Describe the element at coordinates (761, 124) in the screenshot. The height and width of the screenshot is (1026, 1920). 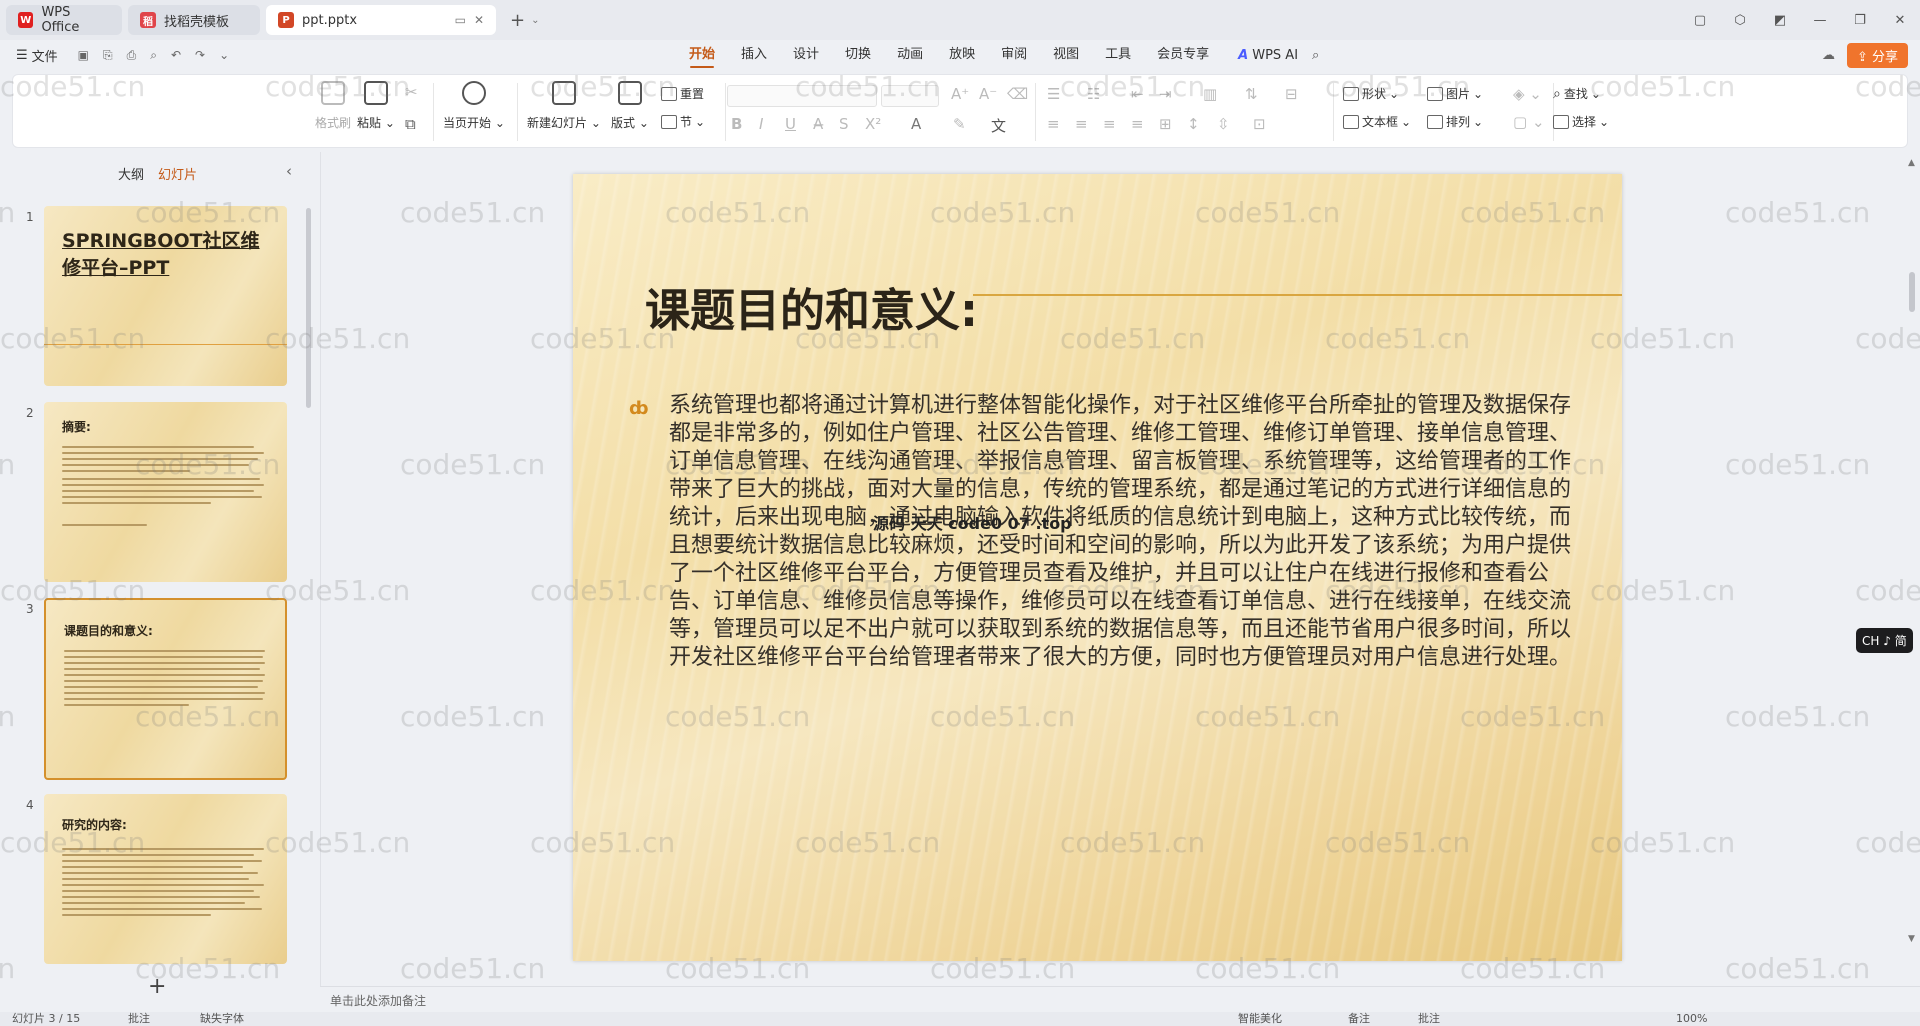
I see `italic-icon: I` at that location.